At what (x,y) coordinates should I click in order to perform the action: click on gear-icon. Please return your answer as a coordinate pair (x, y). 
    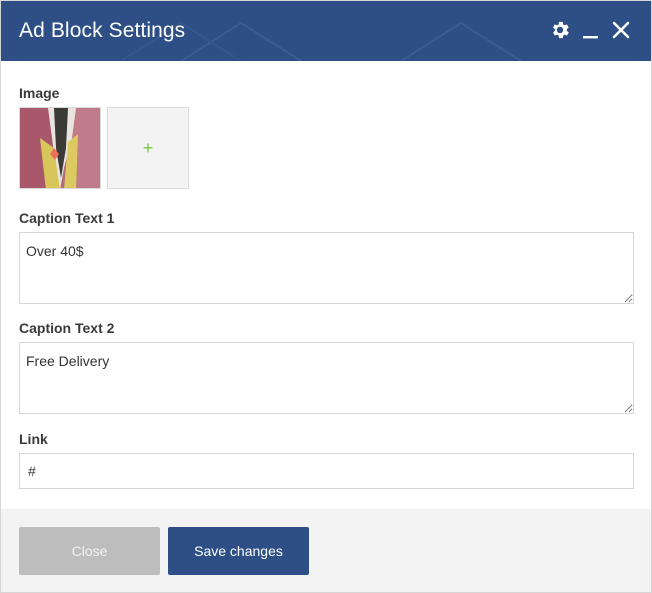
    Looking at the image, I should click on (560, 30).